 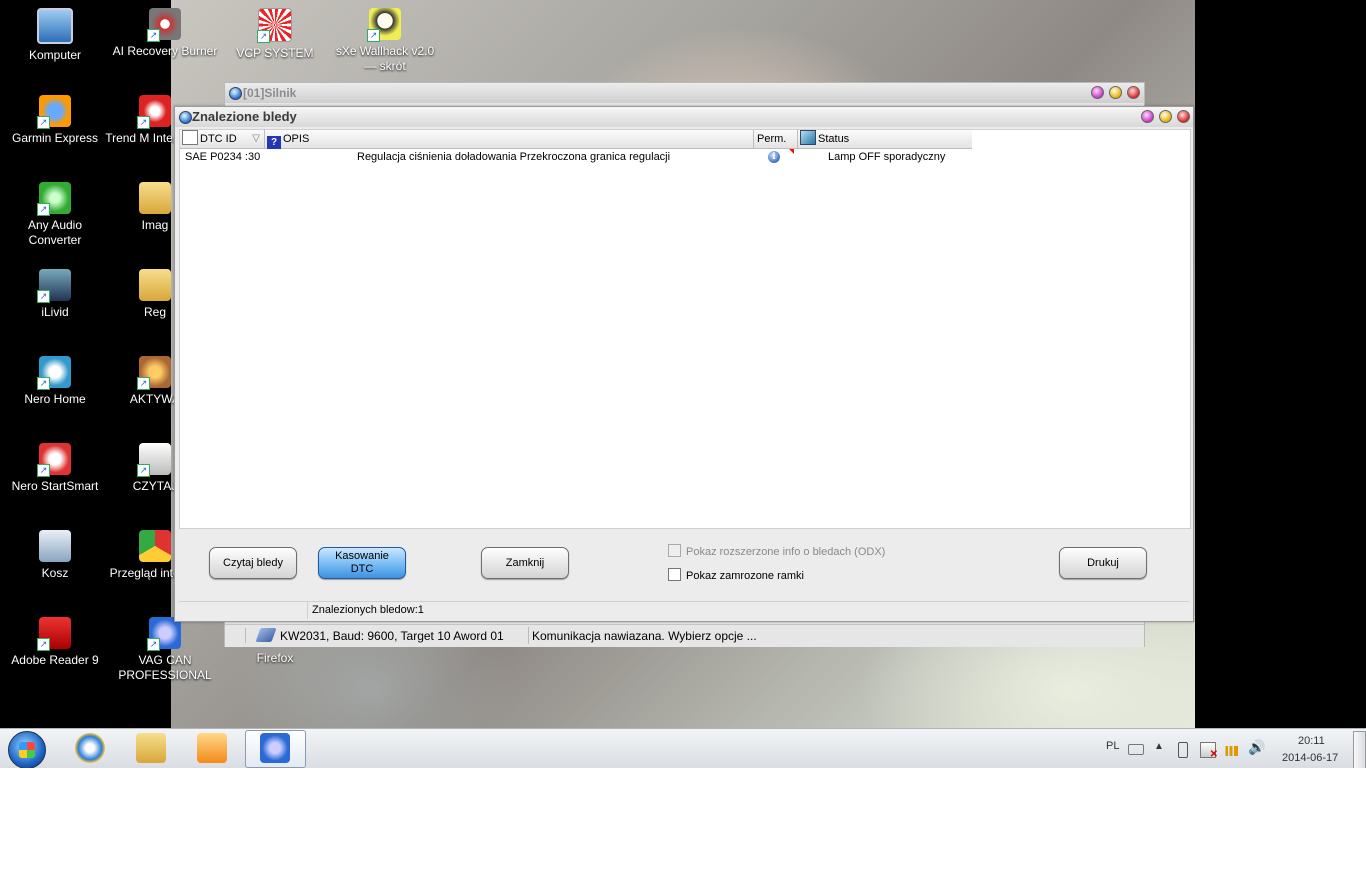 I want to click on desktop-icon-adobe-reader: ↗ Adobe Reader 9, so click(x=55, y=642).